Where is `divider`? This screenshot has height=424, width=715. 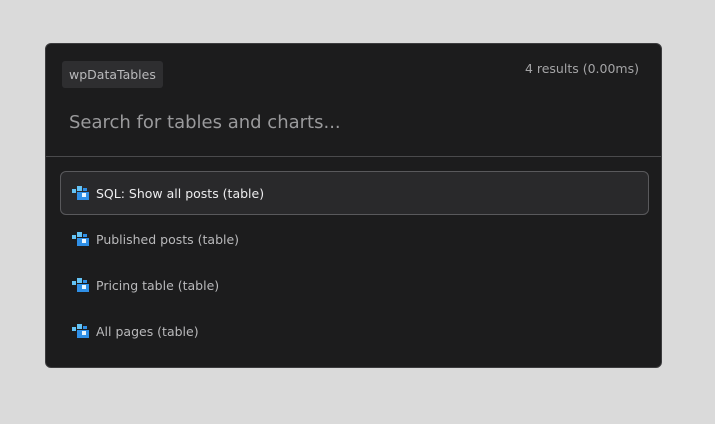
divider is located at coordinates (353, 156).